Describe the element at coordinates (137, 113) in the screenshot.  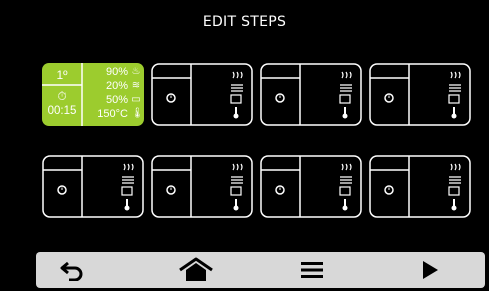
I see `thermometer-icon: 🌡` at that location.